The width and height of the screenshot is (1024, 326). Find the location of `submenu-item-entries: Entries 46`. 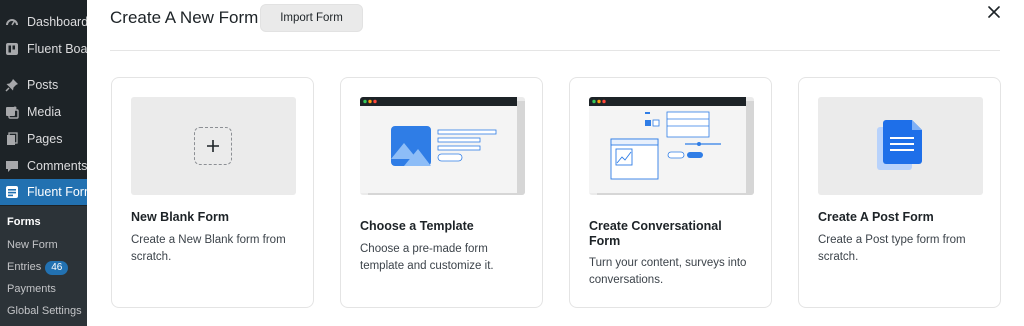

submenu-item-entries: Entries 46 is located at coordinates (38, 268).